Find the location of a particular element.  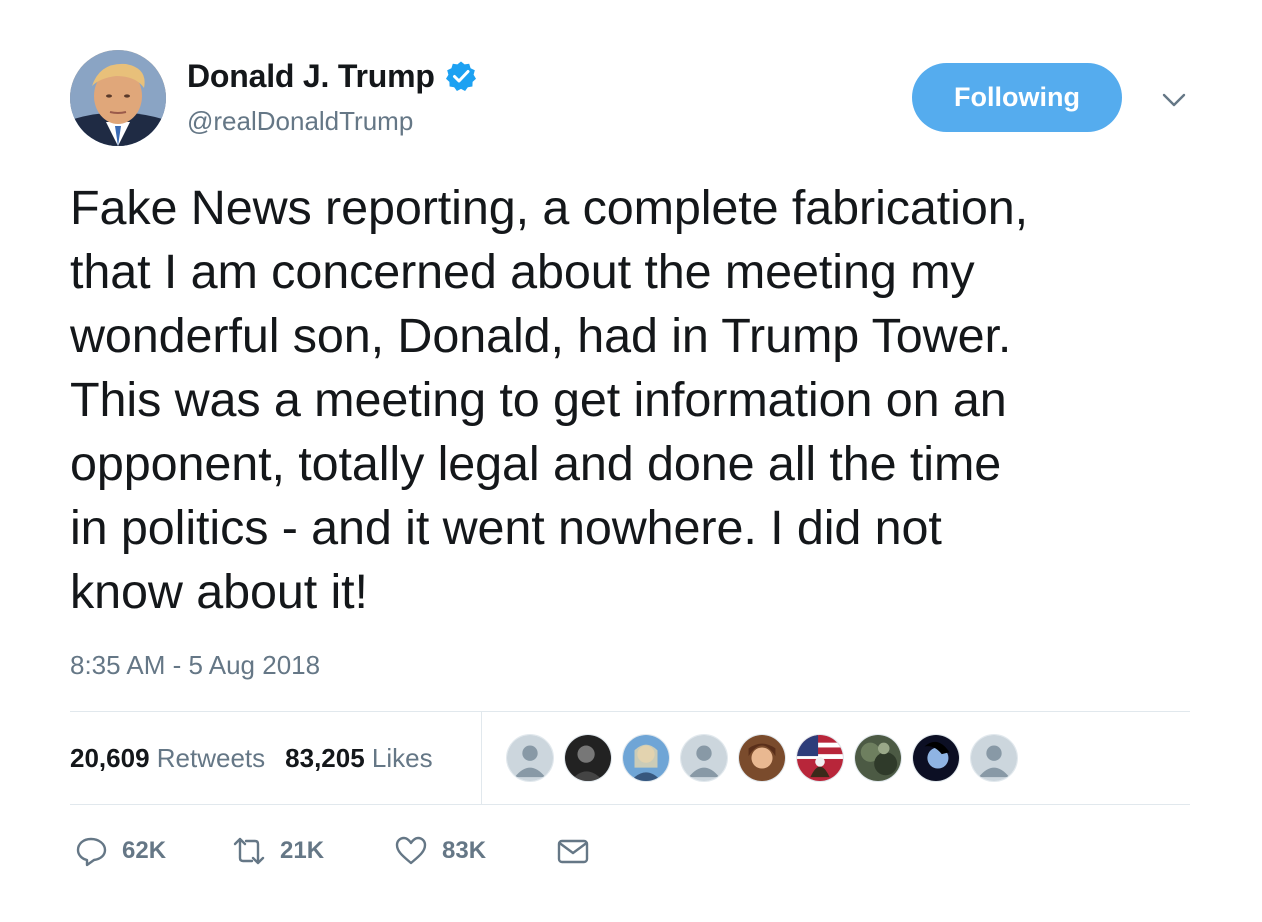

retweets-stat: 20,609 Retweets is located at coordinates (167, 758).